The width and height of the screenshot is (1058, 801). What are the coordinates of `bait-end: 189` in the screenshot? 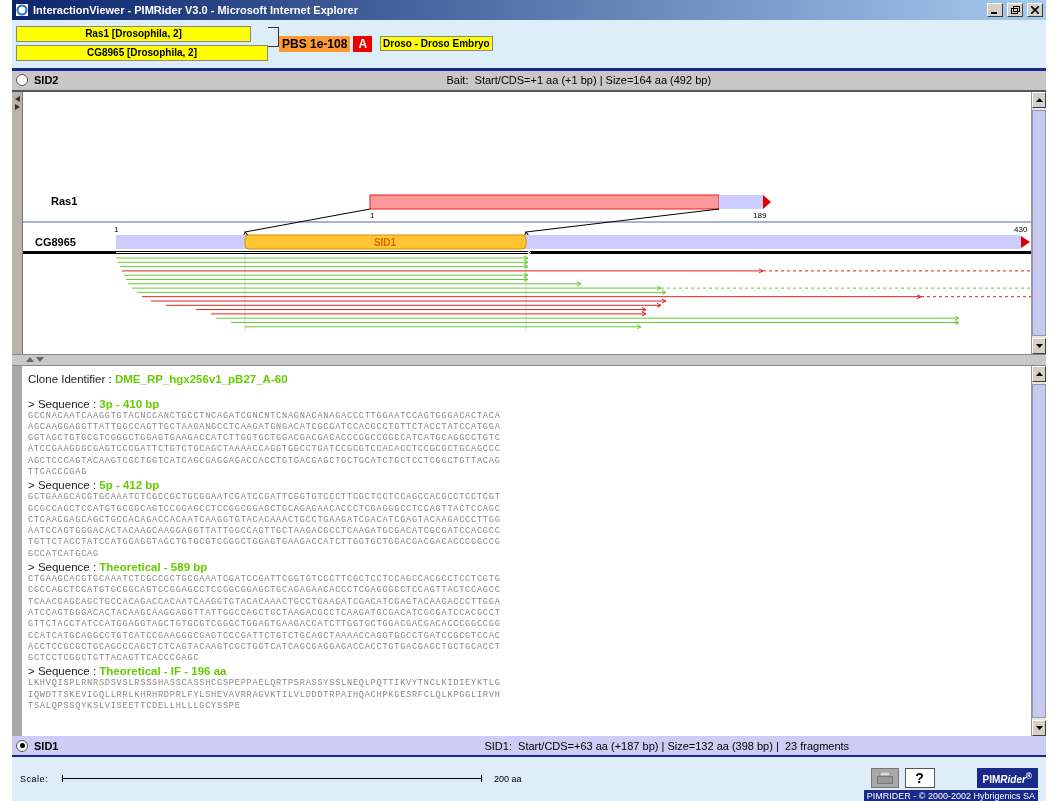 It's located at (760, 215).